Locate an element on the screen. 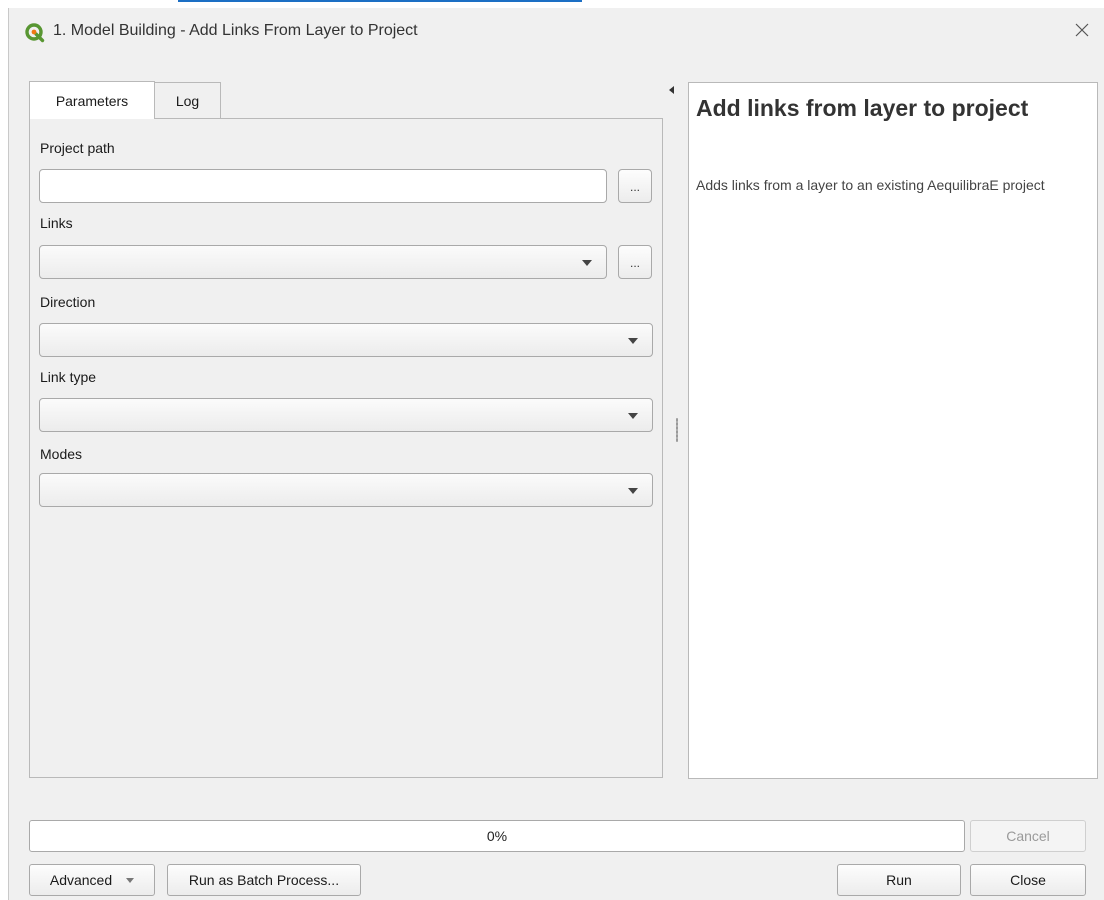  direction-combo is located at coordinates (346, 340).